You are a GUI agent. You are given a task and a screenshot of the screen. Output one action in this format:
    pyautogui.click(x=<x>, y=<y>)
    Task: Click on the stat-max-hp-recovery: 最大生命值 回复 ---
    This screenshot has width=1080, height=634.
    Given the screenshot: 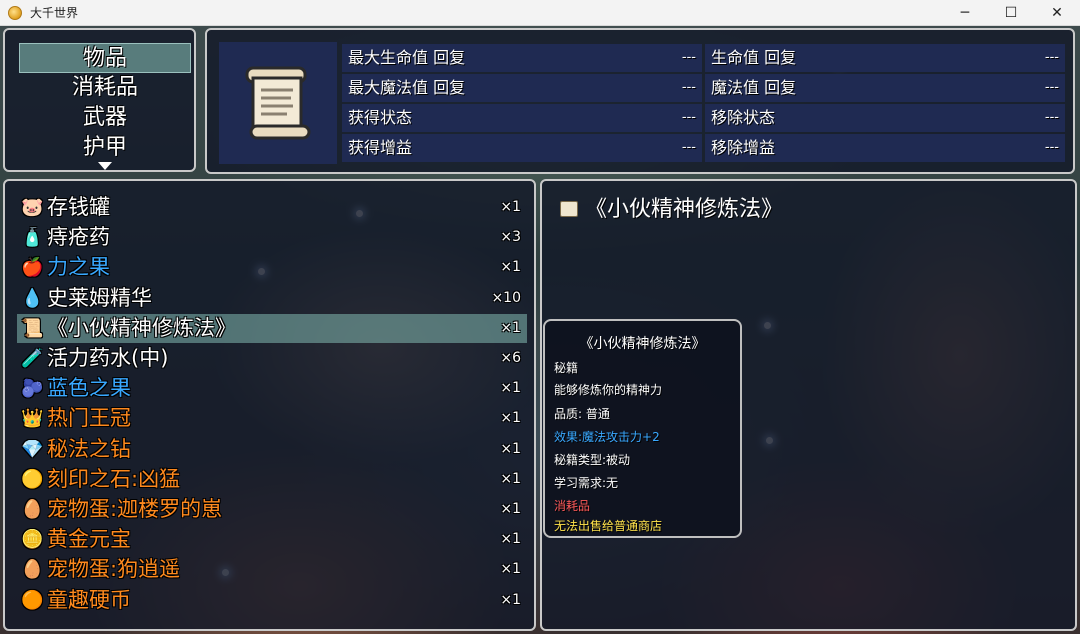 What is the action you would take?
    pyautogui.click(x=522, y=58)
    